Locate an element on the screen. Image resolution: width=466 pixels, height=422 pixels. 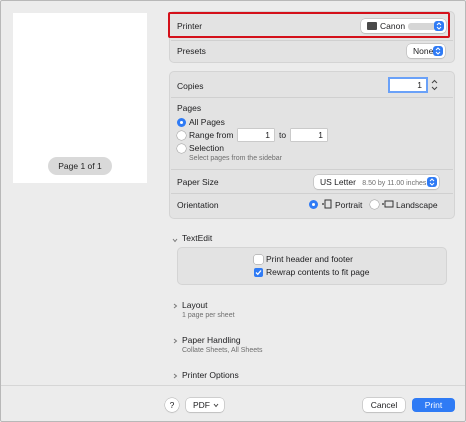
printer-popup: Canon is located at coordinates (403, 26).